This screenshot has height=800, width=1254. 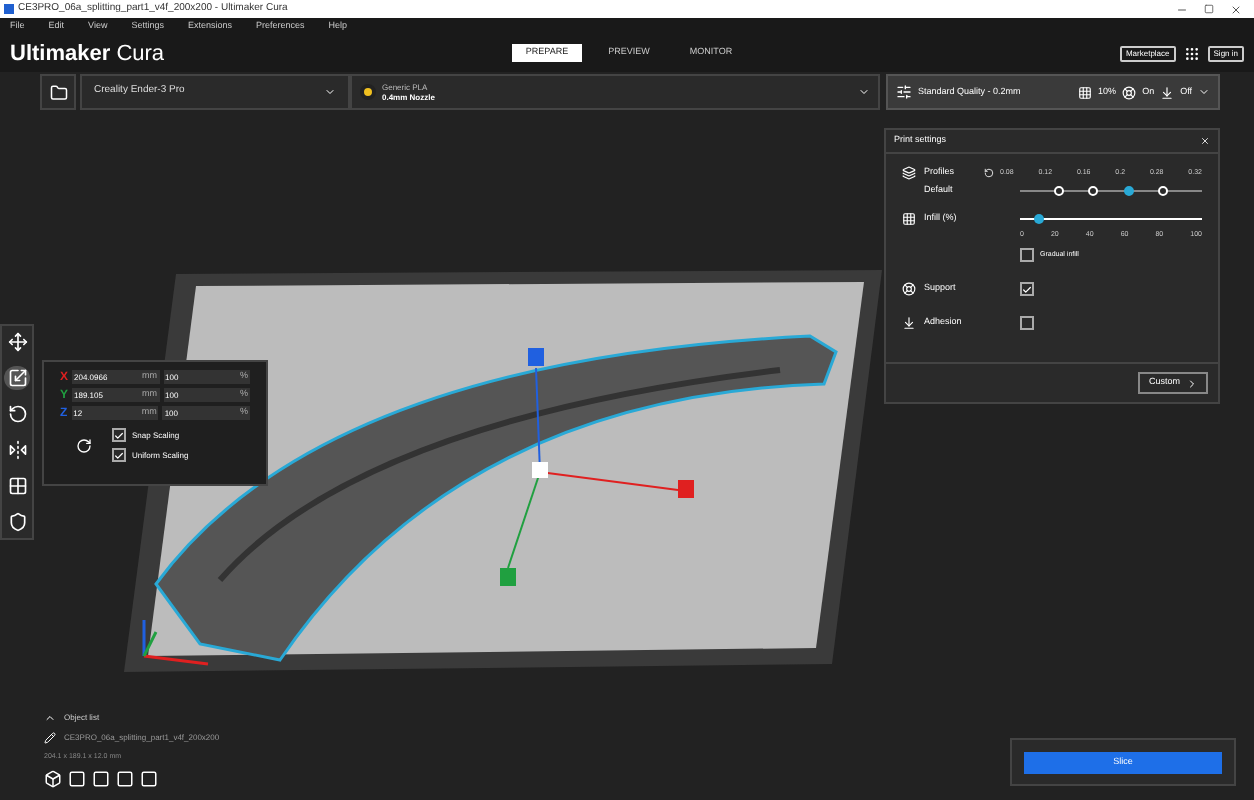 I want to click on material-spool-icon, so click(x=368, y=92).